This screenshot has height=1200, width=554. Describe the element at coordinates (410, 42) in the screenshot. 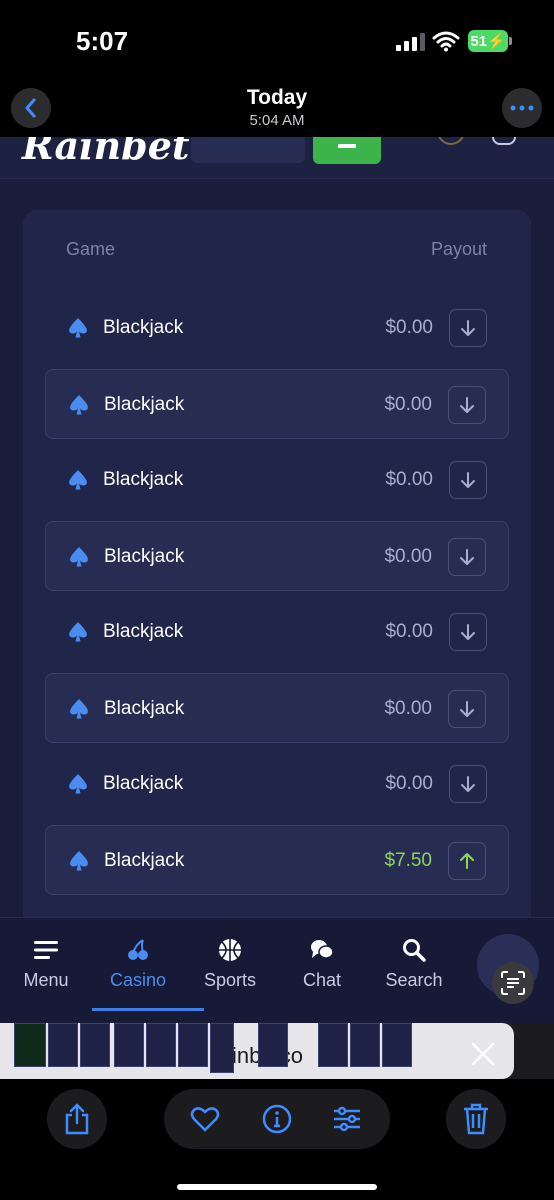

I see `signal-icon` at that location.